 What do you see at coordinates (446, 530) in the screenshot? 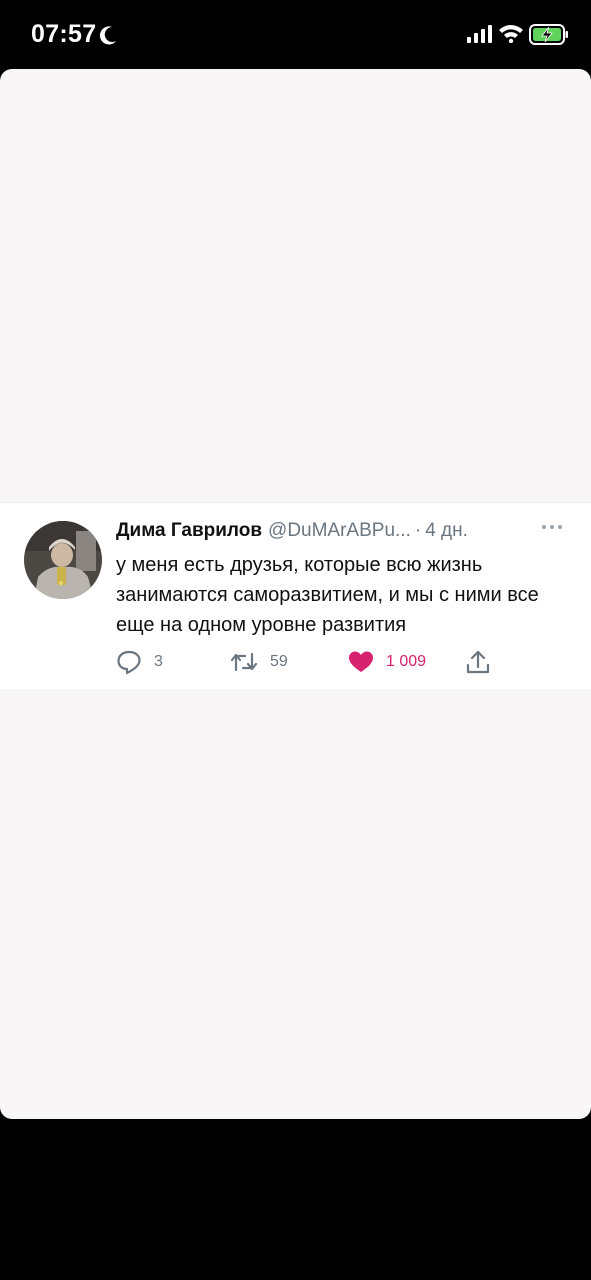
I see `tweet-age: 4 дн.` at bounding box center [446, 530].